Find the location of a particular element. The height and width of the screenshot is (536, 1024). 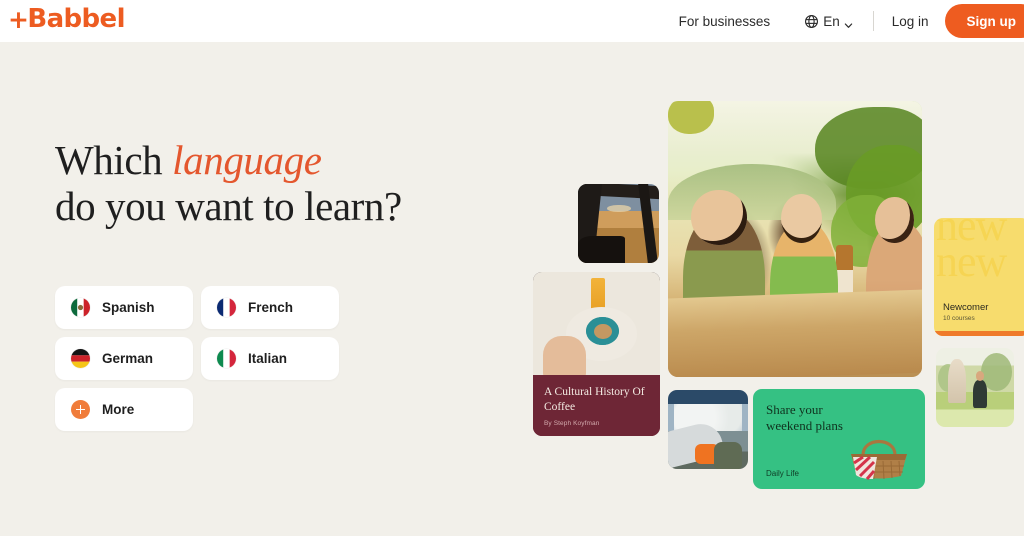

newcomer-course-count: 10 courses is located at coordinates (959, 318).